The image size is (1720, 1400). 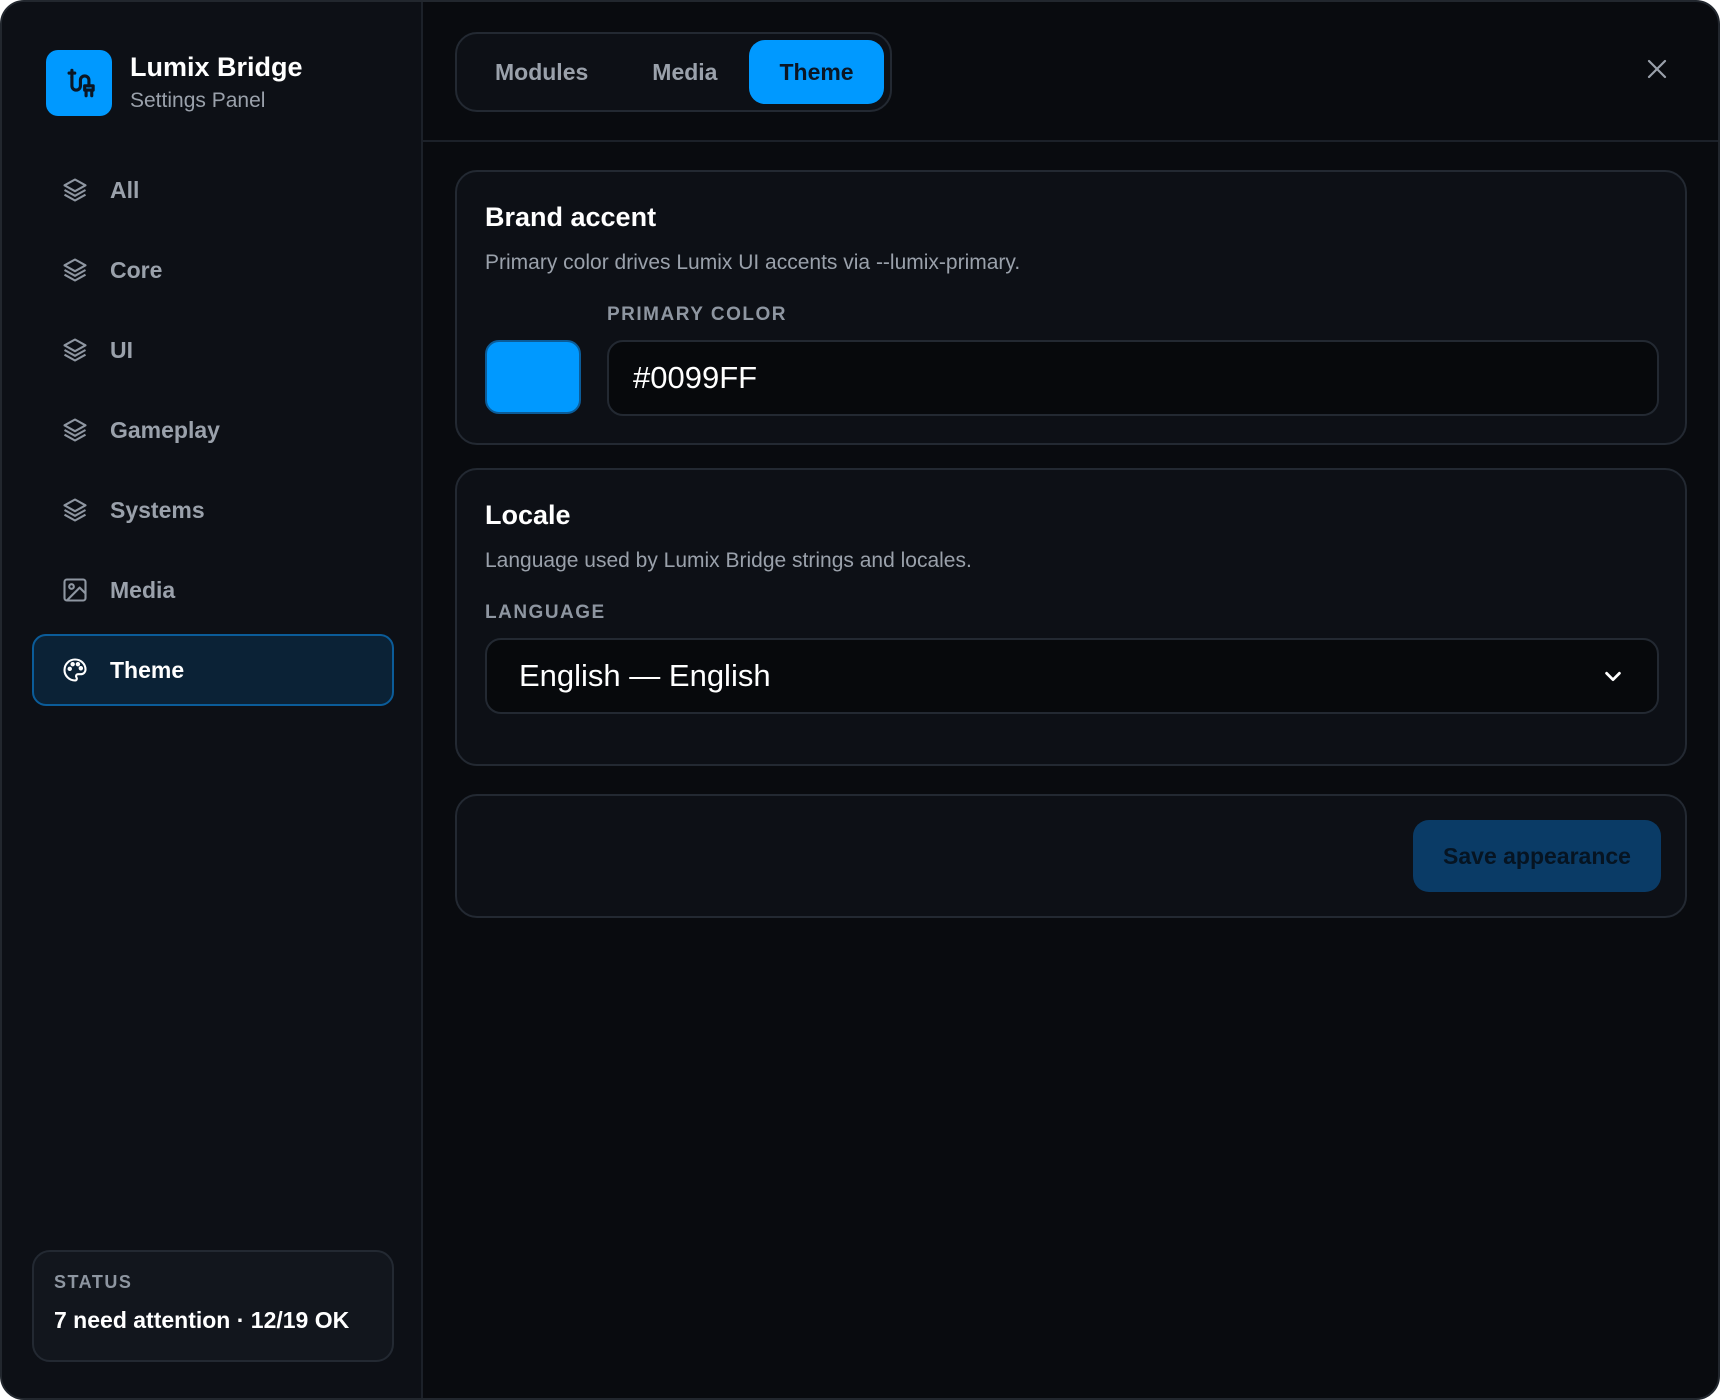 What do you see at coordinates (213, 270) in the screenshot?
I see `sidebar-item-core: Core` at bounding box center [213, 270].